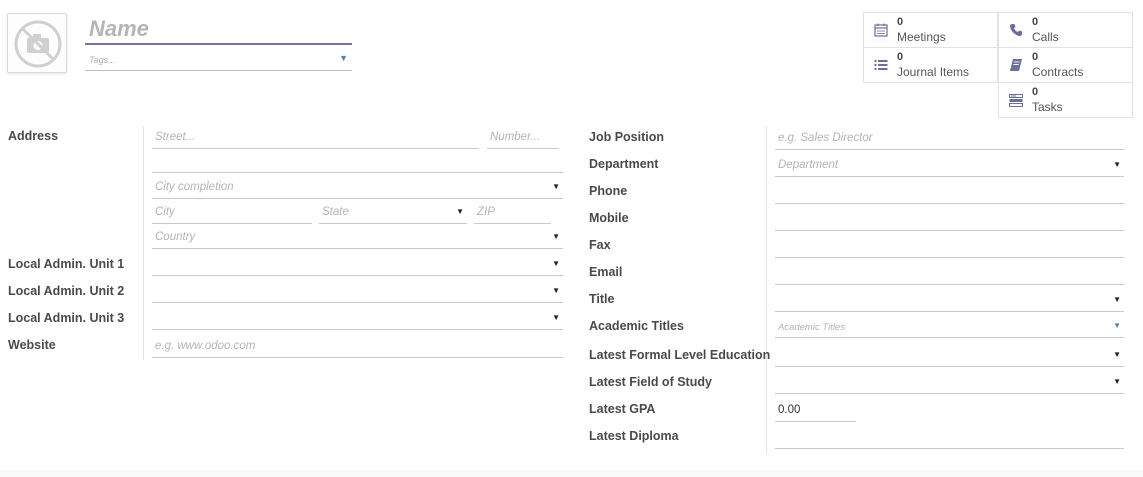 Image resolution: width=1143 pixels, height=477 pixels. I want to click on website-label: Website, so click(32, 345).